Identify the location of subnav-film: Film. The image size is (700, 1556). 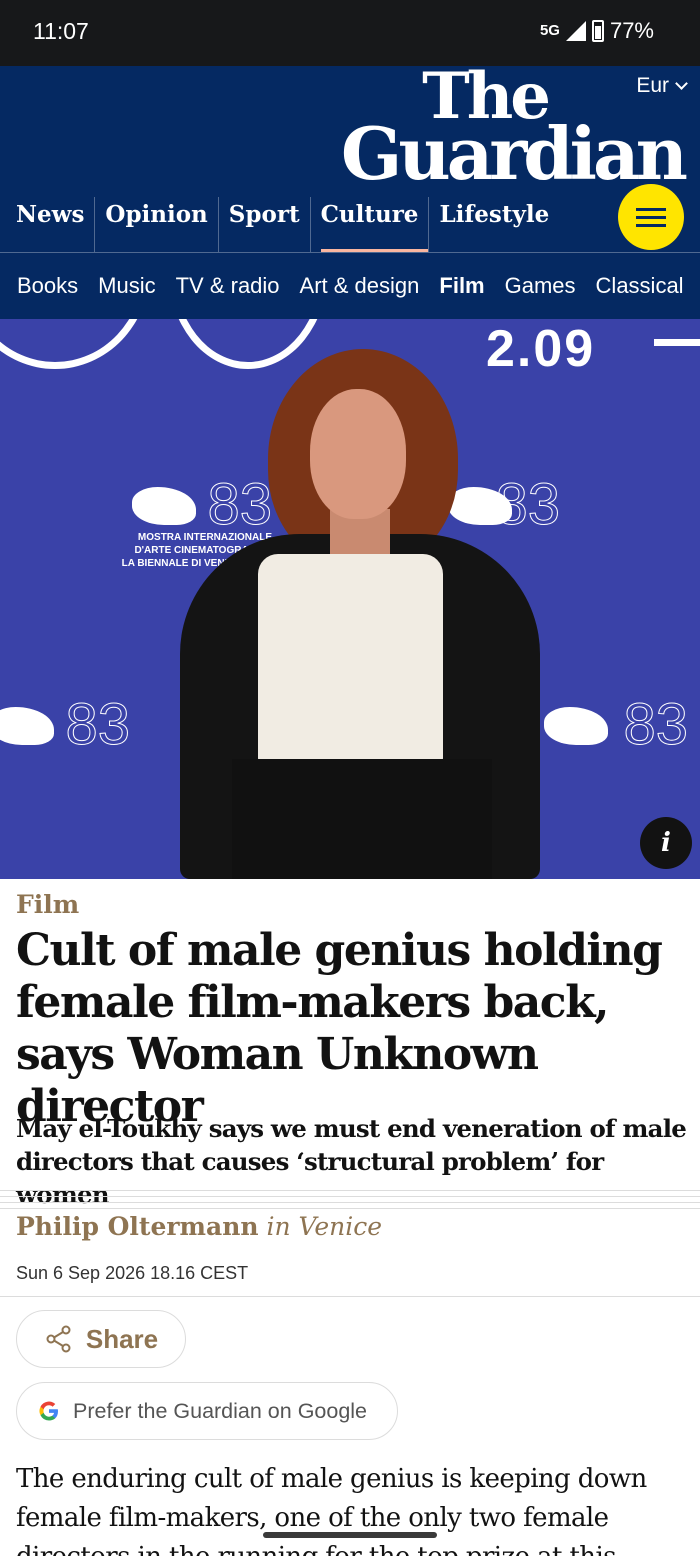
(461, 286).